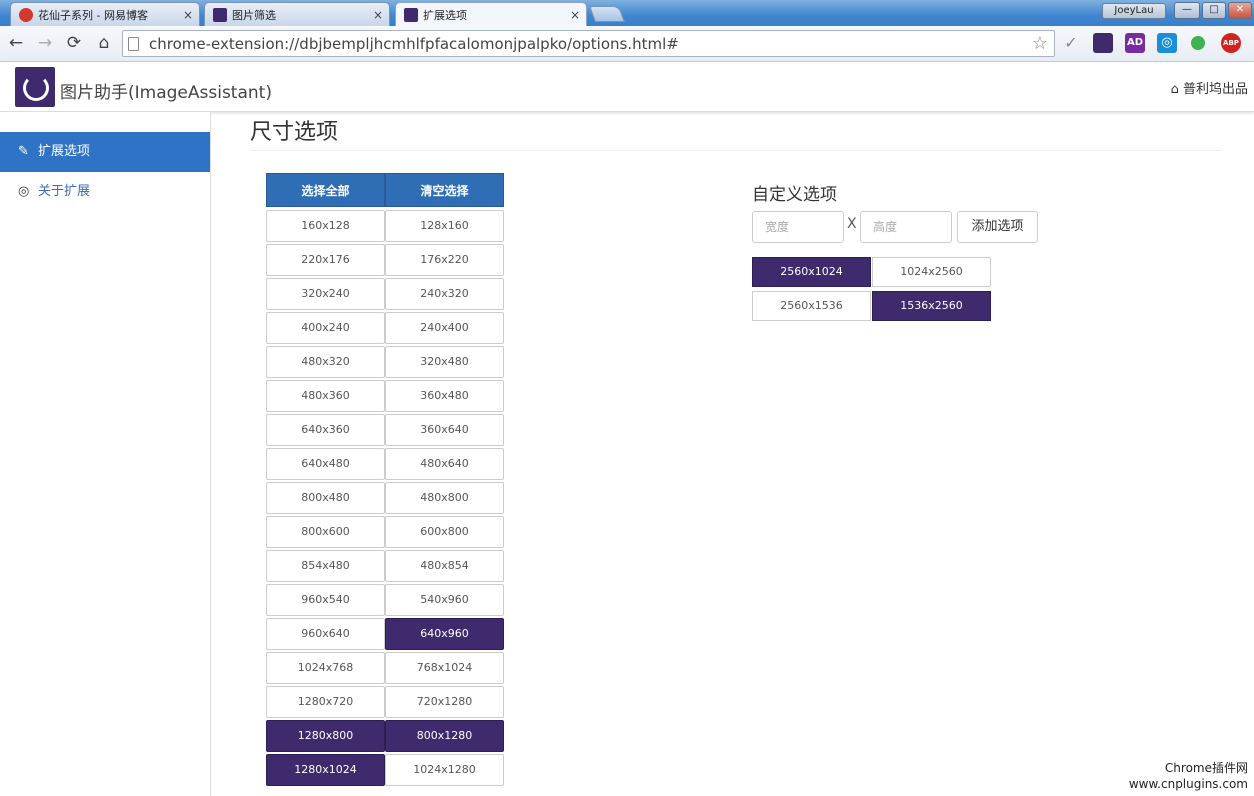  Describe the element at coordinates (1206, 768) in the screenshot. I see `watermark-line: Chrome插件网` at that location.